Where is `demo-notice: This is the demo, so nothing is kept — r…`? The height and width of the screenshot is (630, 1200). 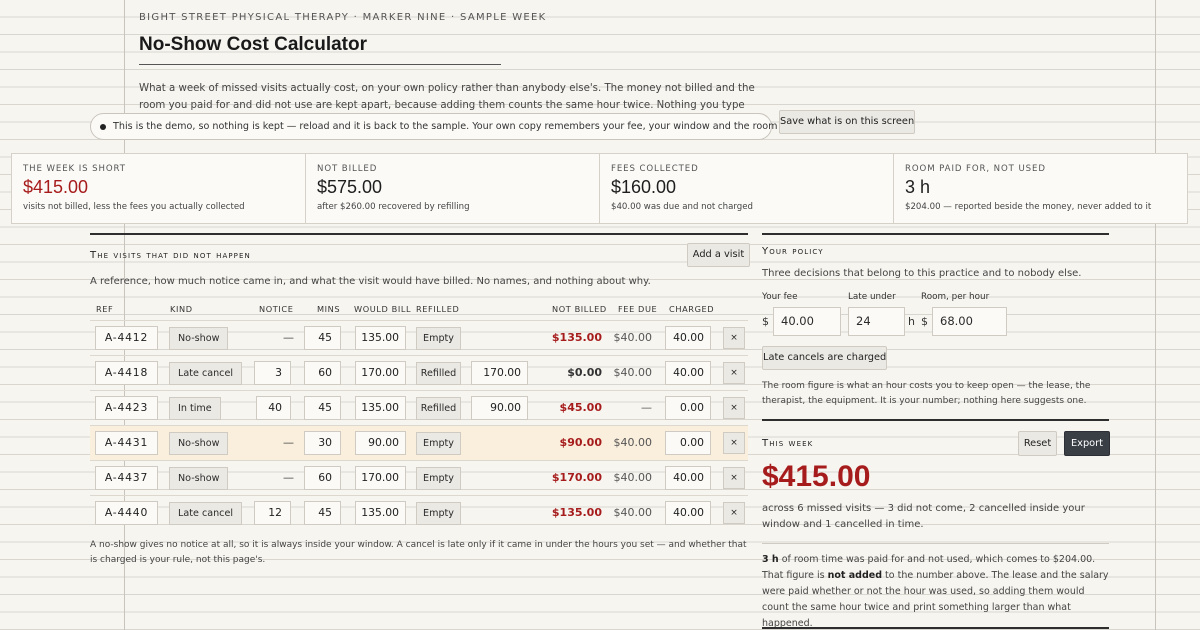 demo-notice: This is the demo, so nothing is kept — r… is located at coordinates (446, 126).